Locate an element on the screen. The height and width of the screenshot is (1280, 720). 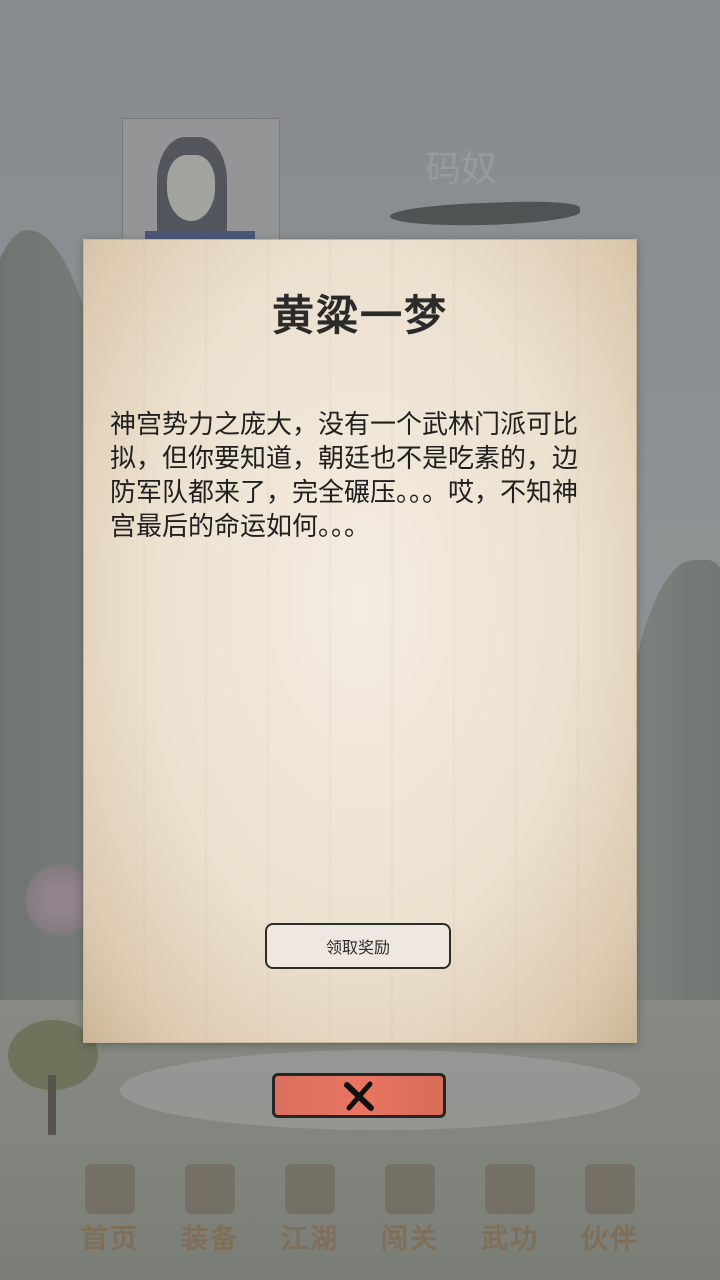
claim-reward-button: 领取奖励 is located at coordinates (358, 946).